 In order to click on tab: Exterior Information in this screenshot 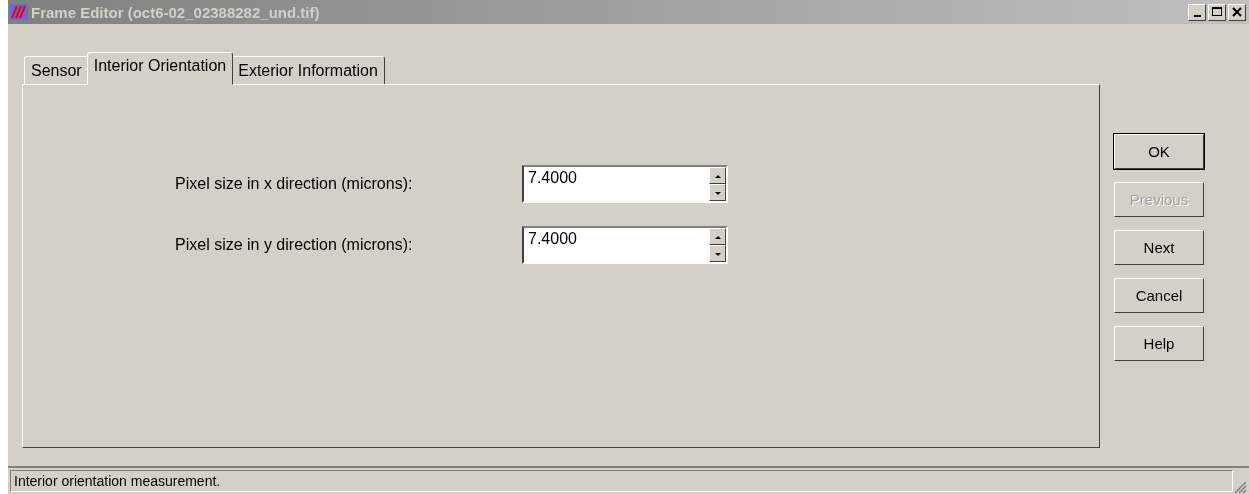, I will do `click(308, 70)`.